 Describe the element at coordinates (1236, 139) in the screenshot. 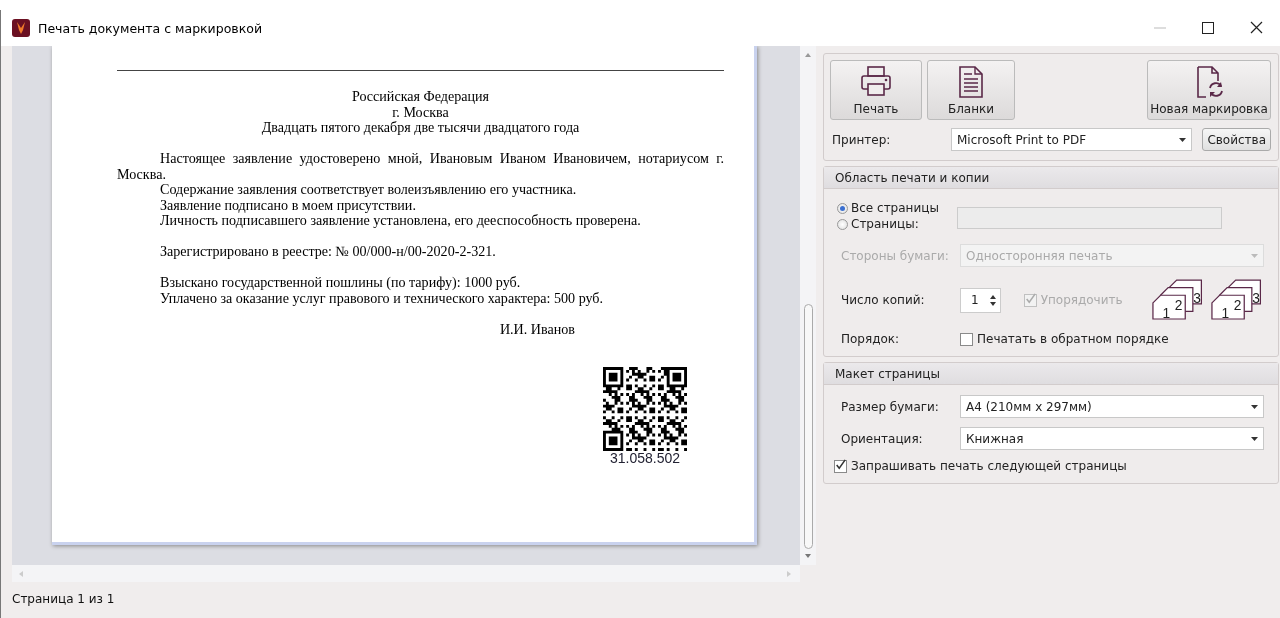

I see `properties-button: Свойства` at that location.